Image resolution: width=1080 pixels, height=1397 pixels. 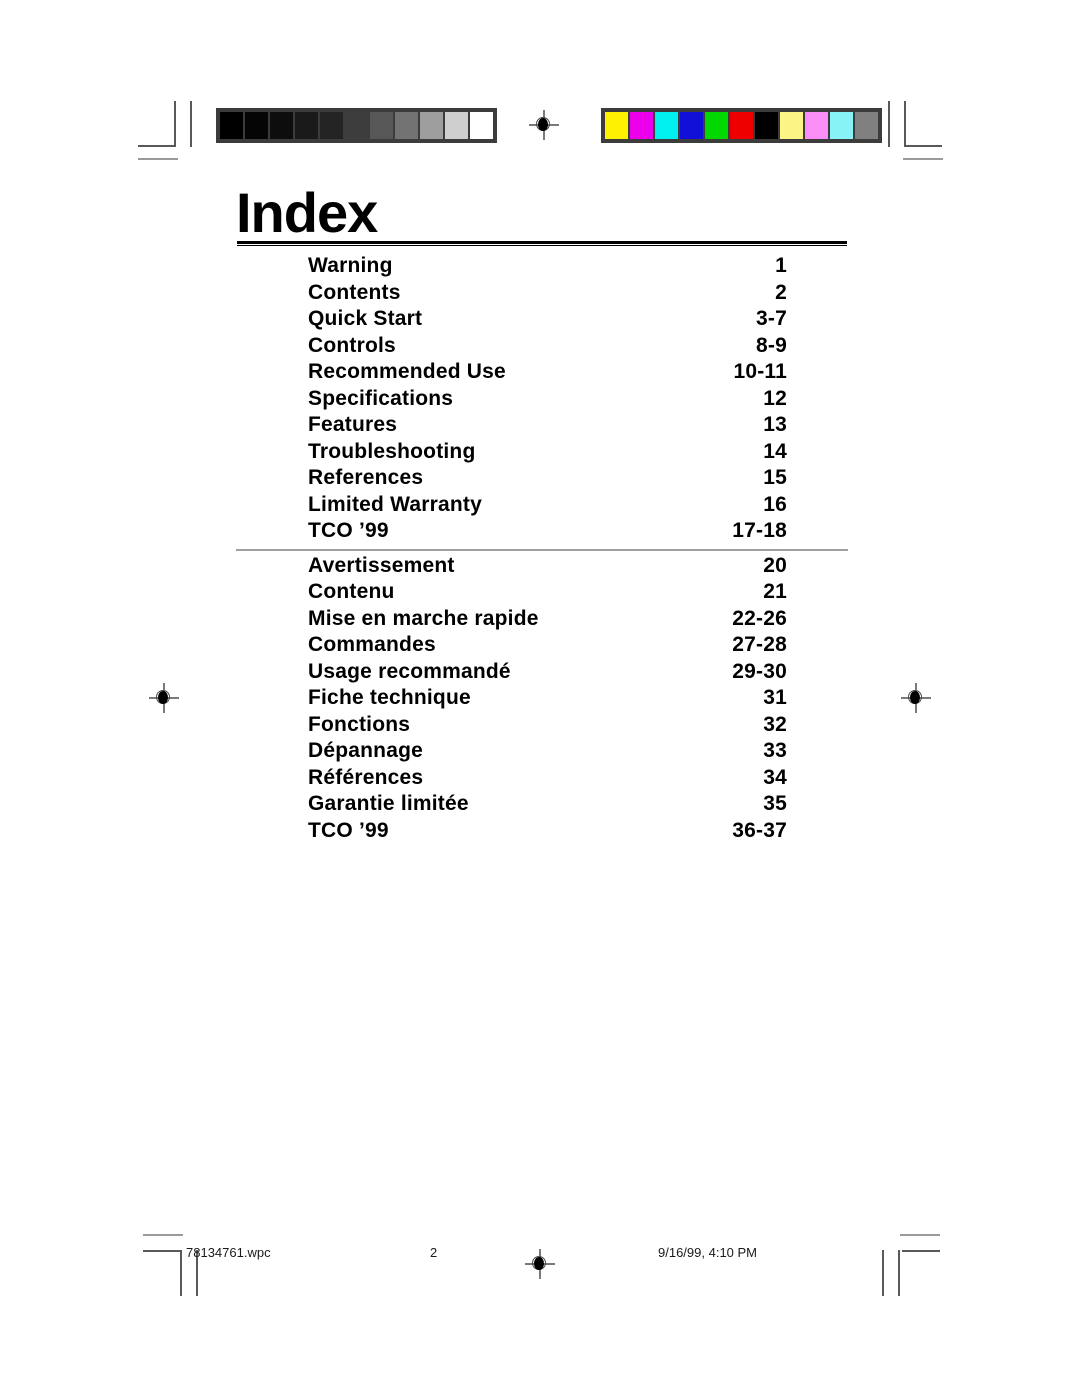 What do you see at coordinates (542, 453) in the screenshot?
I see `index-row: Troubleshooting 14` at bounding box center [542, 453].